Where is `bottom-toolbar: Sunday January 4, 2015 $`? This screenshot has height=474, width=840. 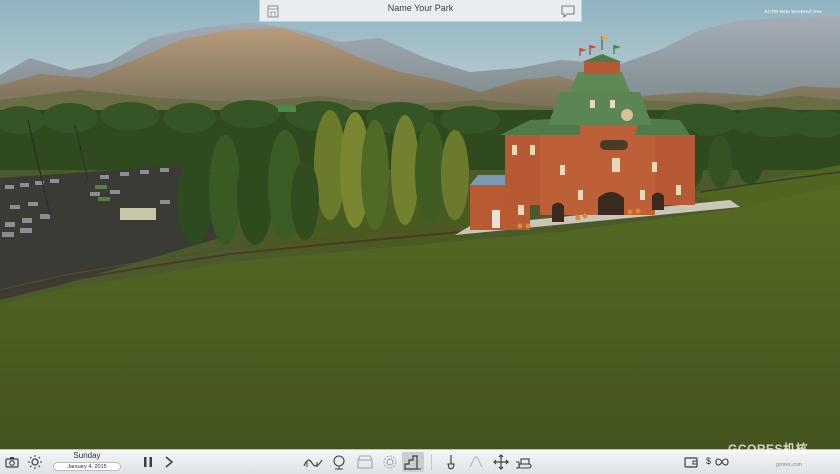 bottom-toolbar: Sunday January 4, 2015 $ is located at coordinates (420, 461).